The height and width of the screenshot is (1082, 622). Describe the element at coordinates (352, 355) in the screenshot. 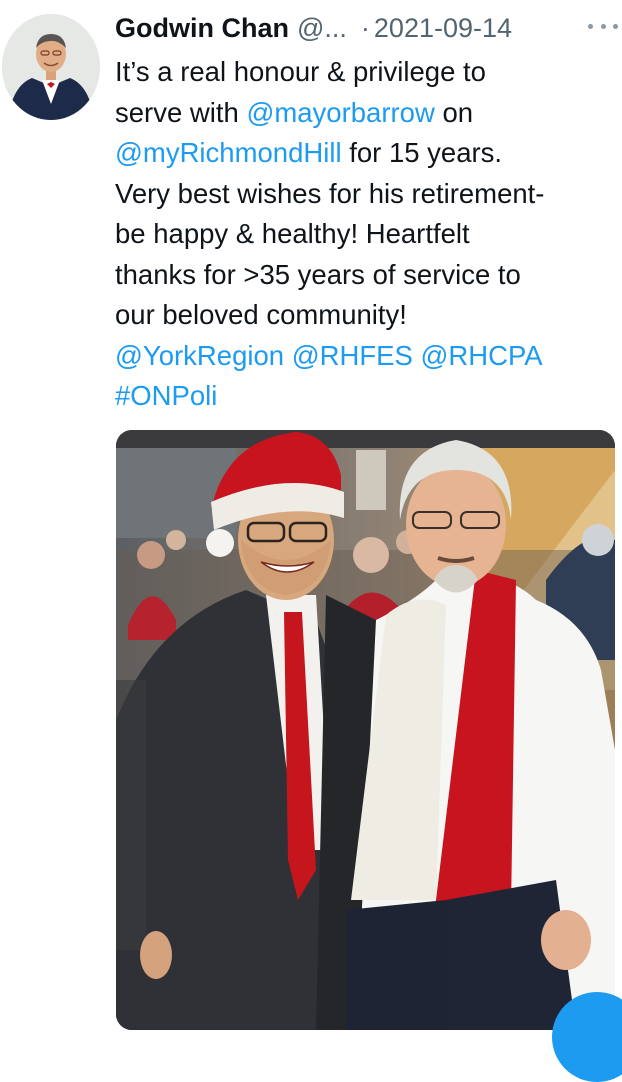

I see `mention-link: @RHFES` at that location.